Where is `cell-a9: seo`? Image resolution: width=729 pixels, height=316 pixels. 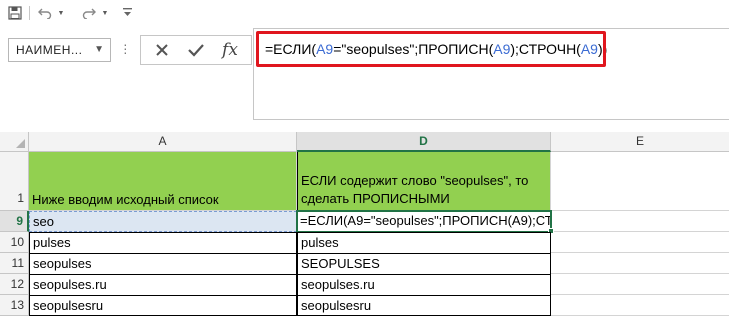 cell-a9: seo is located at coordinates (163, 221).